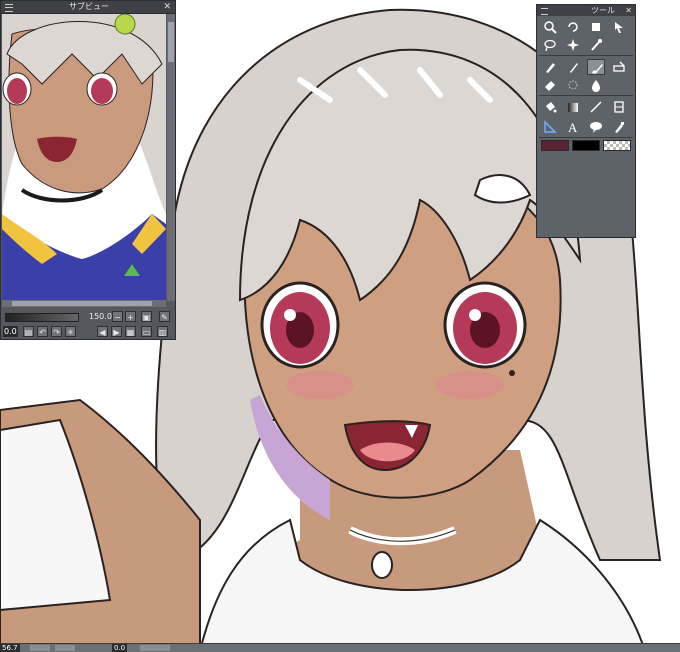 The image size is (680, 652). Describe the element at coordinates (596, 27) in the screenshot. I see `operation-tool-icon` at that location.